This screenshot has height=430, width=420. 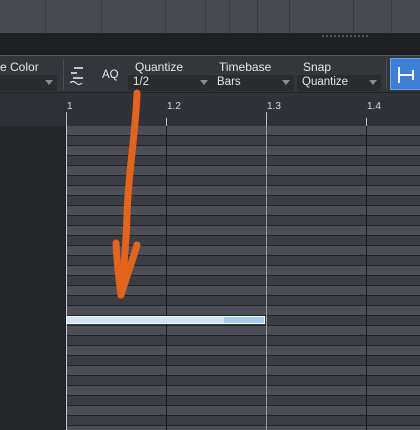 I want to click on aq-button: AQ, so click(x=110, y=75).